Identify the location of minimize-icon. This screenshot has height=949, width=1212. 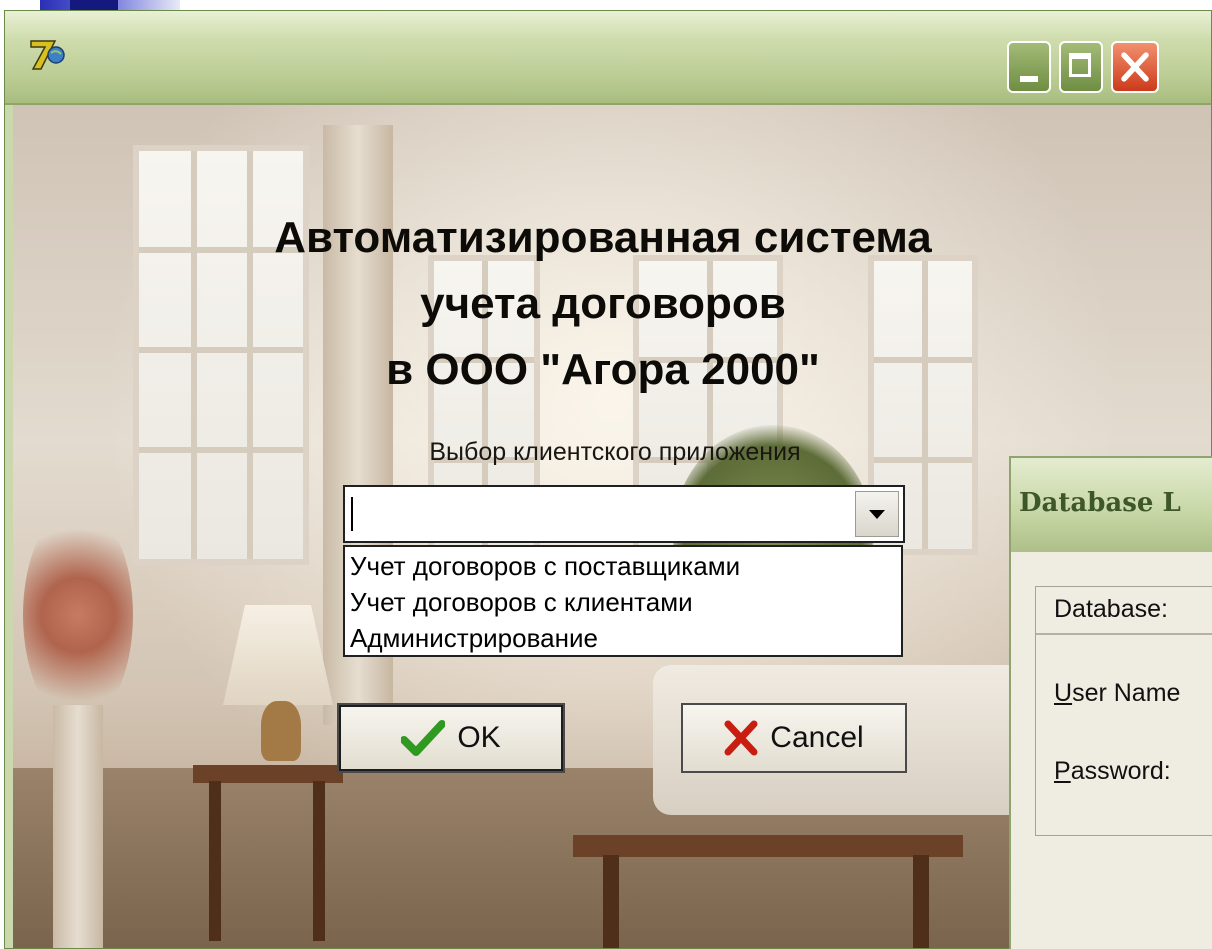
(1029, 79).